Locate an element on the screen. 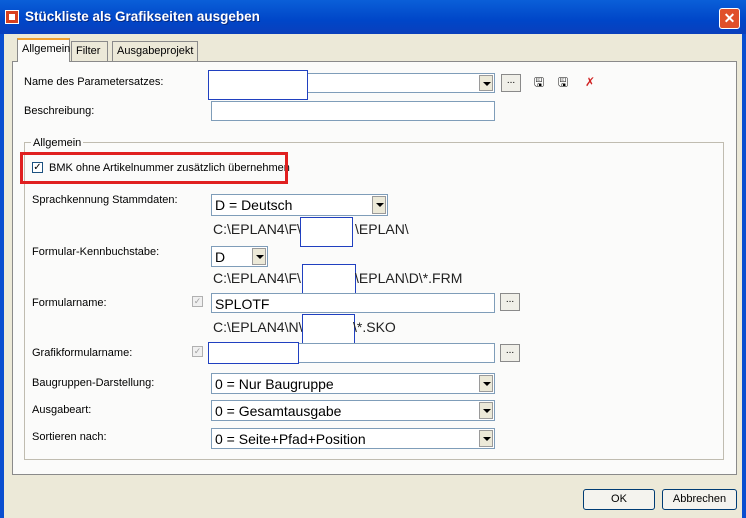 This screenshot has width=746, height=518. ausgabeart-select: 0 = Gesamtausgabe is located at coordinates (353, 410).